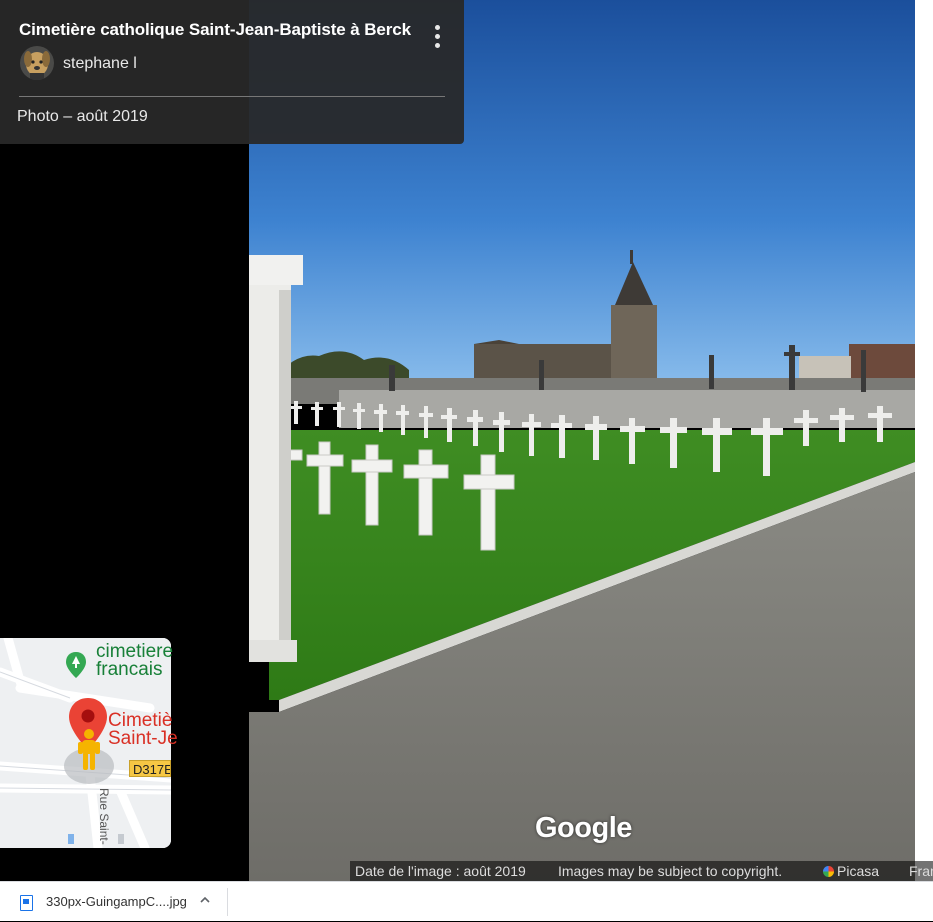  I want to click on download-file-name: 330px-GuingampC....jpg, so click(116, 901).